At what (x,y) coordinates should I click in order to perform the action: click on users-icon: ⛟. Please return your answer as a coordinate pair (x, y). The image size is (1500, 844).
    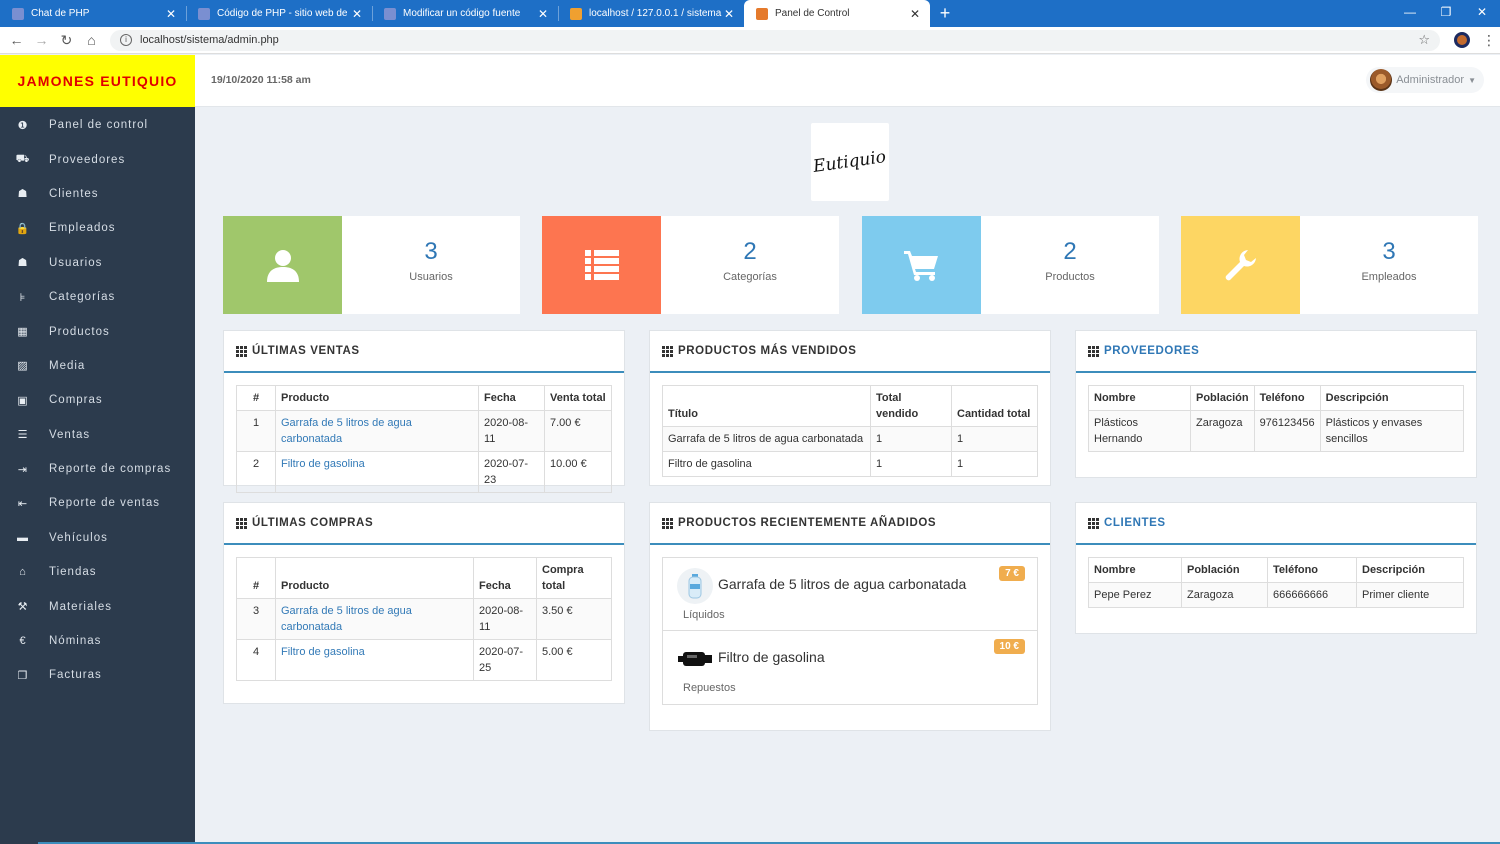
    Looking at the image, I should click on (23, 158).